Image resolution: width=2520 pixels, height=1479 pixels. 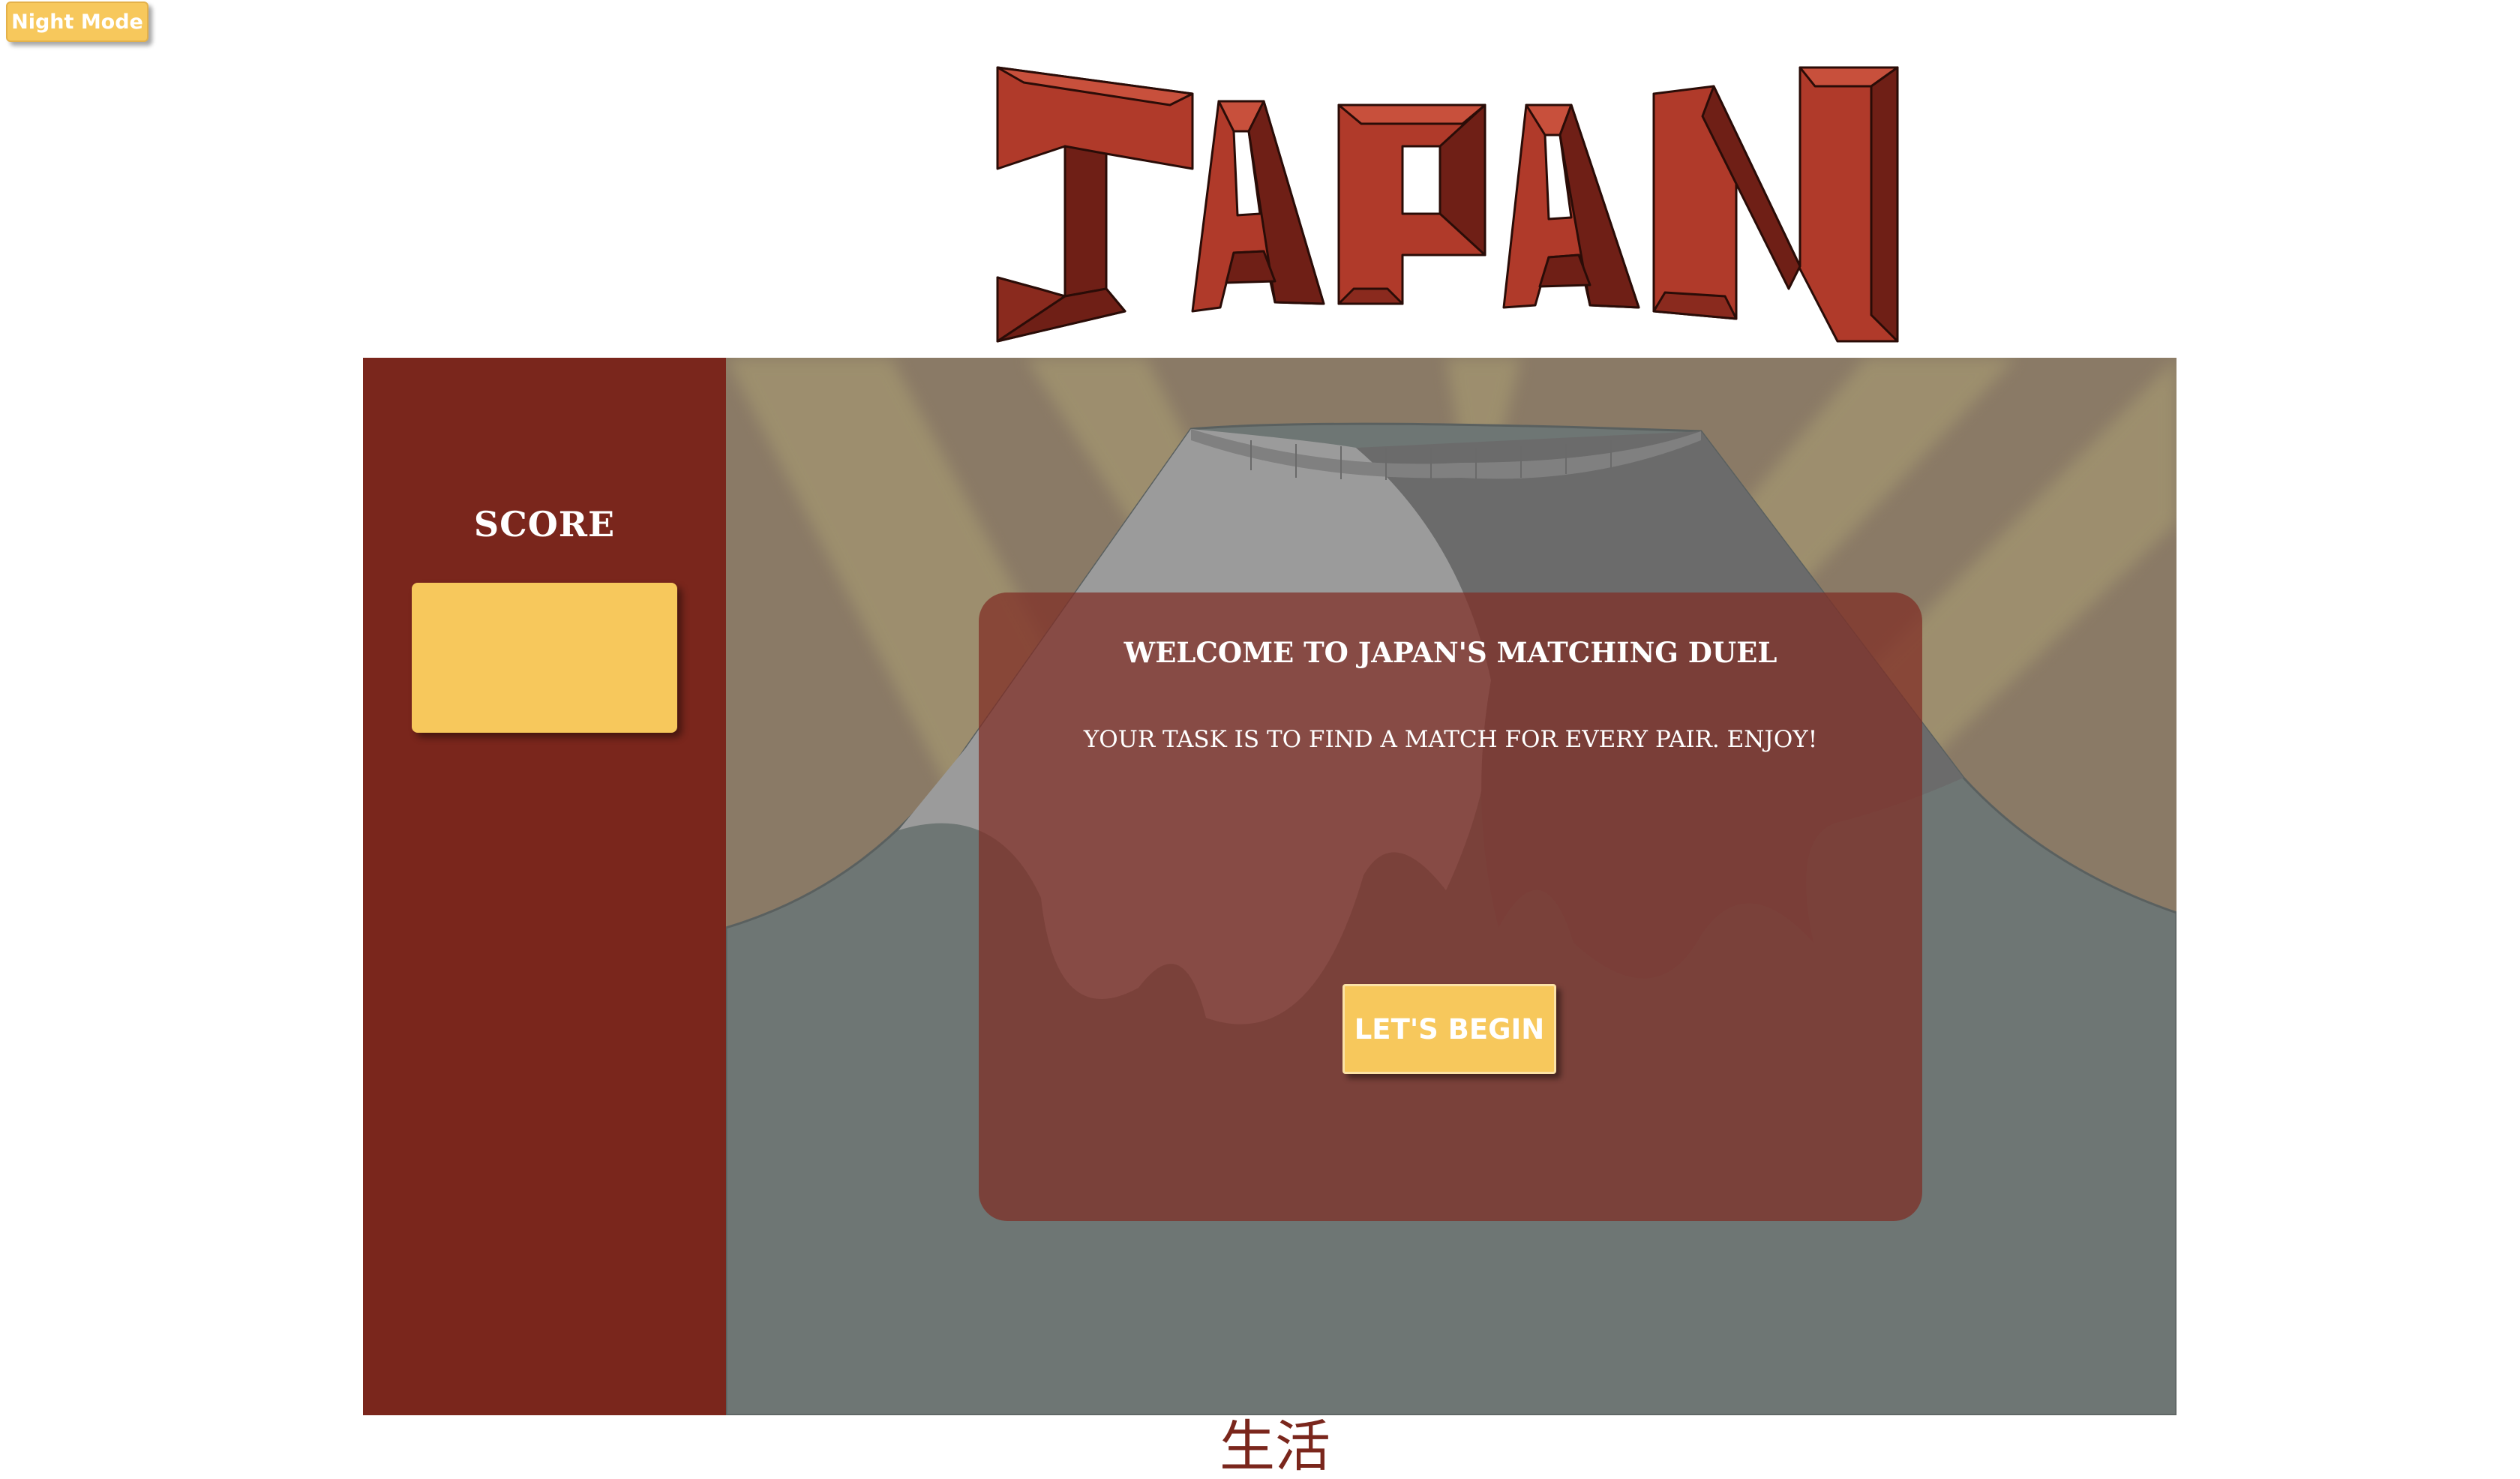 I want to click on welcome-title: WELCOME TO JAPAN'S MATCHING DUEL, so click(x=1451, y=652).